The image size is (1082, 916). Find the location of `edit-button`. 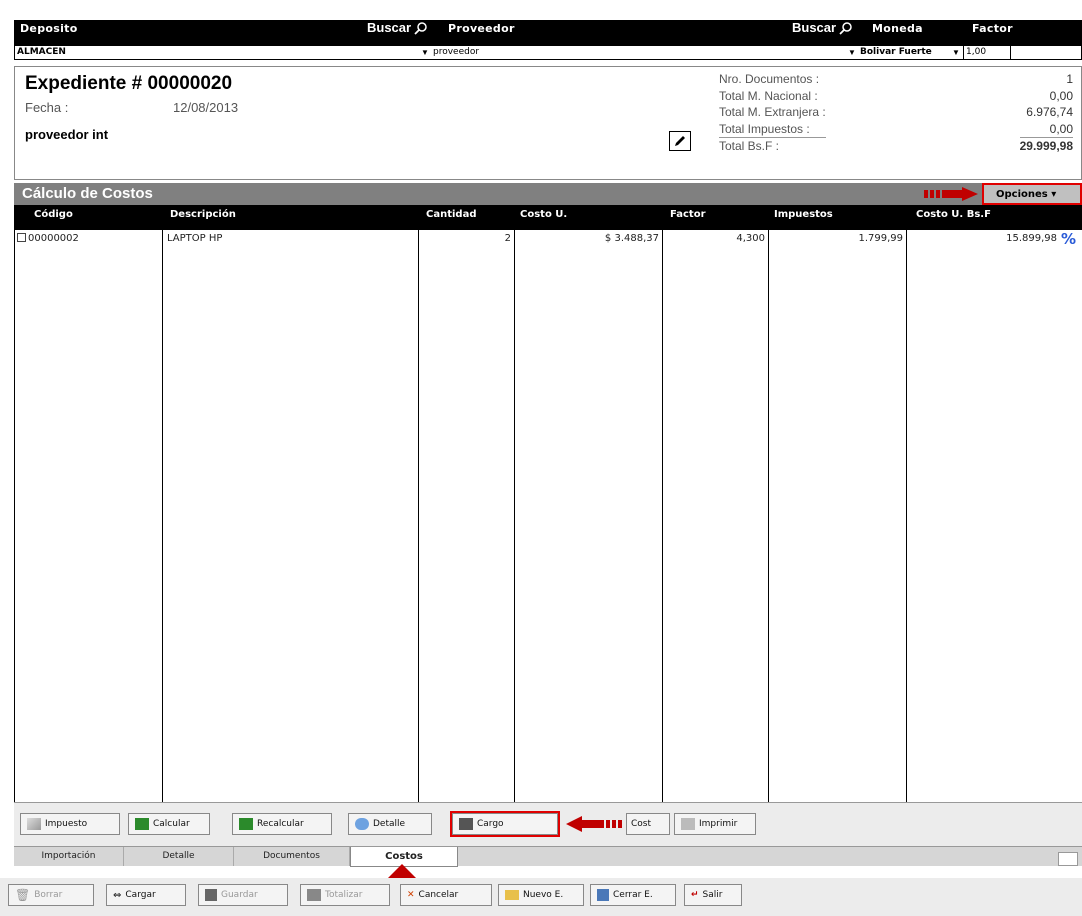

edit-button is located at coordinates (680, 141).